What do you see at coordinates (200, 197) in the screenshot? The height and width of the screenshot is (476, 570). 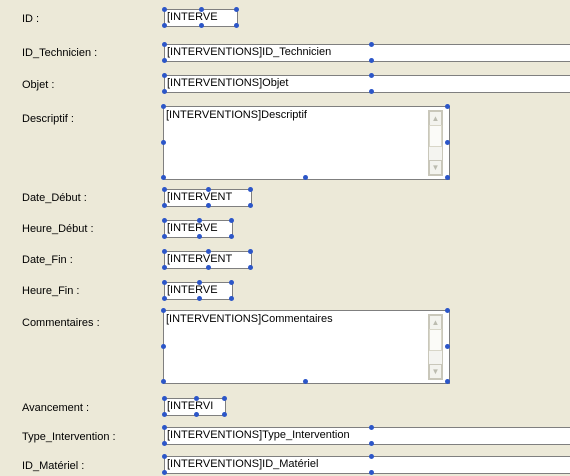 I see `date-debut-field-value: [INTERVENT` at bounding box center [200, 197].